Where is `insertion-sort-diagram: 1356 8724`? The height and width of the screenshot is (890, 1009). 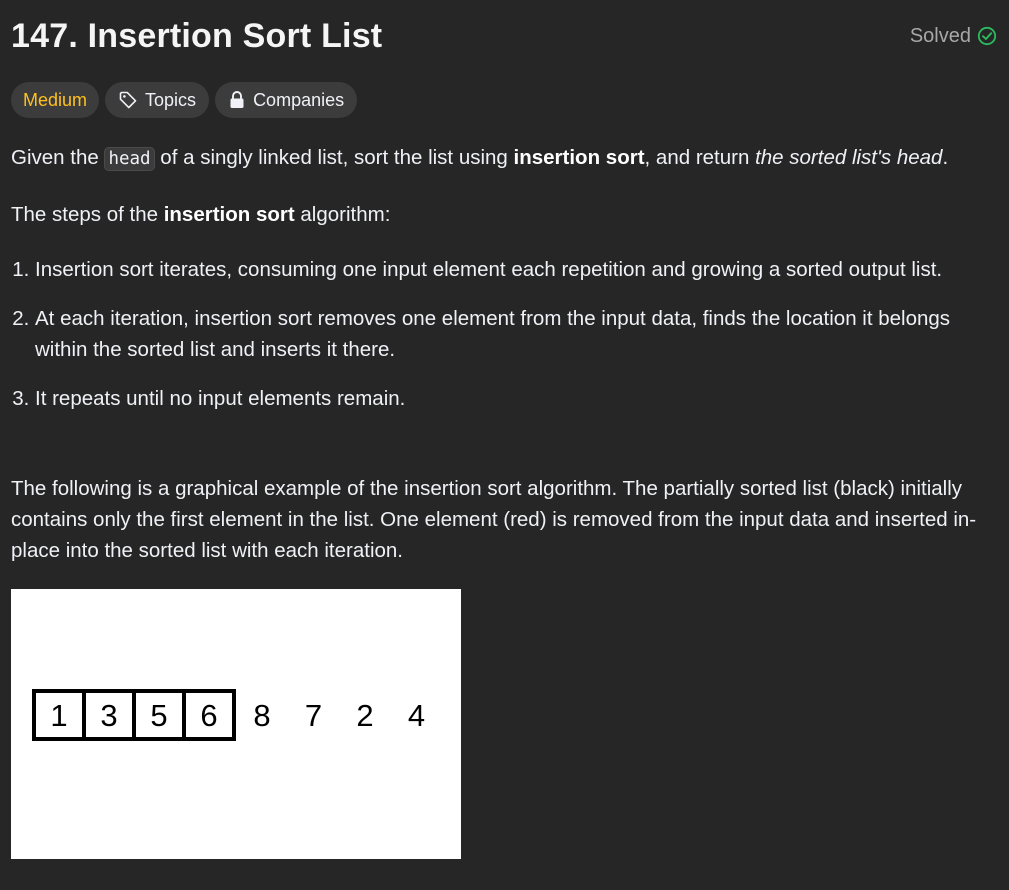 insertion-sort-diagram: 1356 8724 is located at coordinates (228, 715).